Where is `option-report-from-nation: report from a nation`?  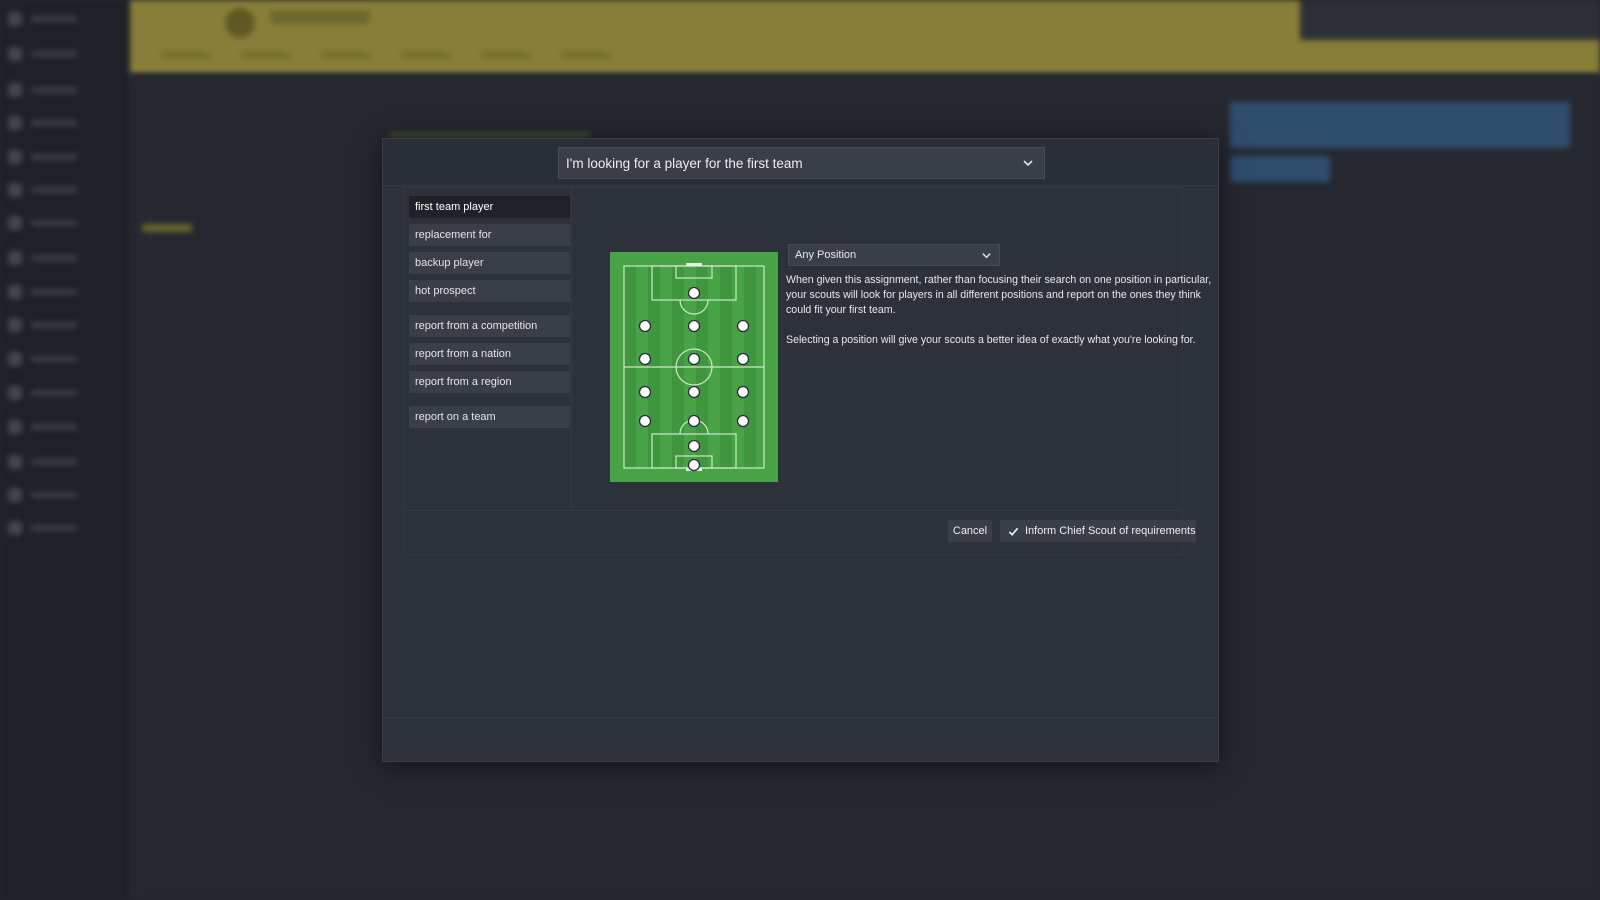 option-report-from-nation: report from a nation is located at coordinates (489, 354).